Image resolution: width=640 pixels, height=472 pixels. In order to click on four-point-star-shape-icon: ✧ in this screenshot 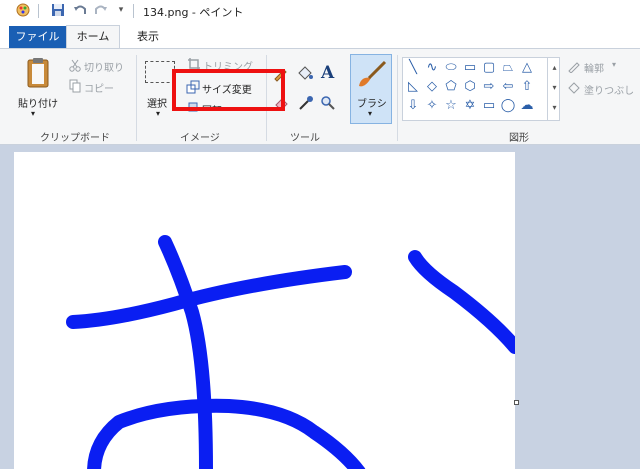, I will do `click(432, 106)`.